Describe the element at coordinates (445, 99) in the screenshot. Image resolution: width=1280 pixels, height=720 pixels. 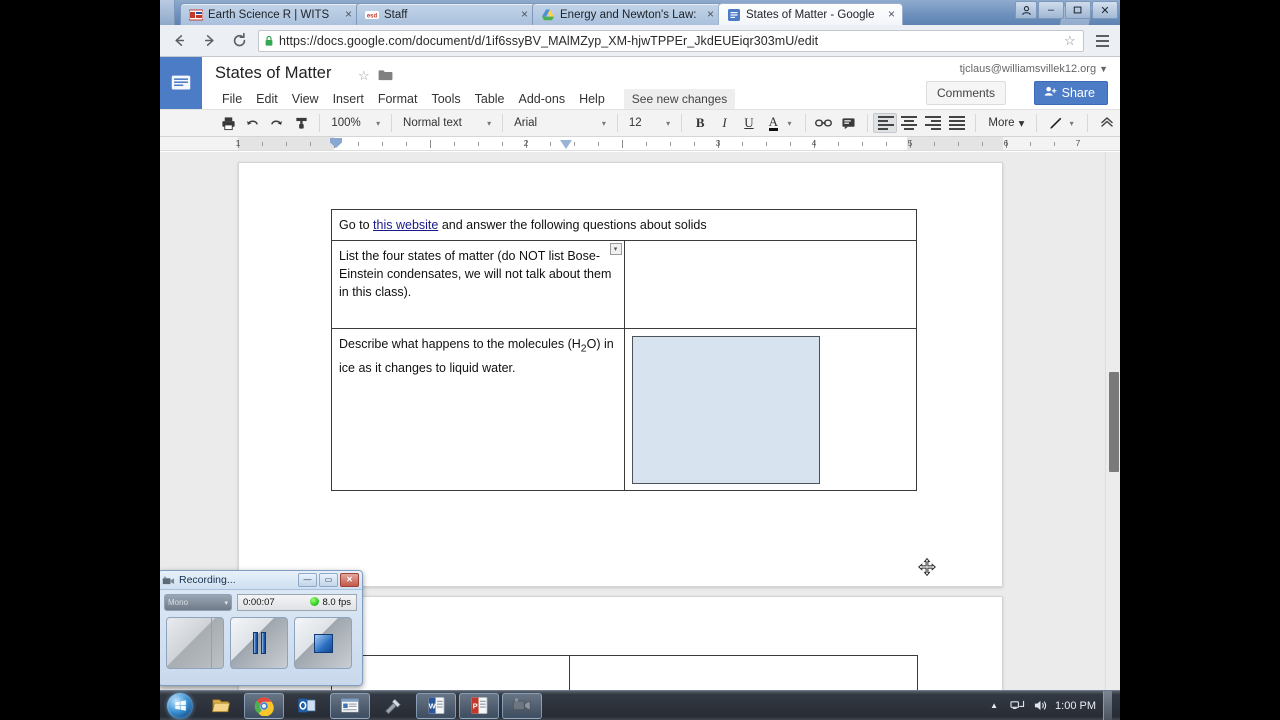
I see `menu-item-tools: Tools` at that location.